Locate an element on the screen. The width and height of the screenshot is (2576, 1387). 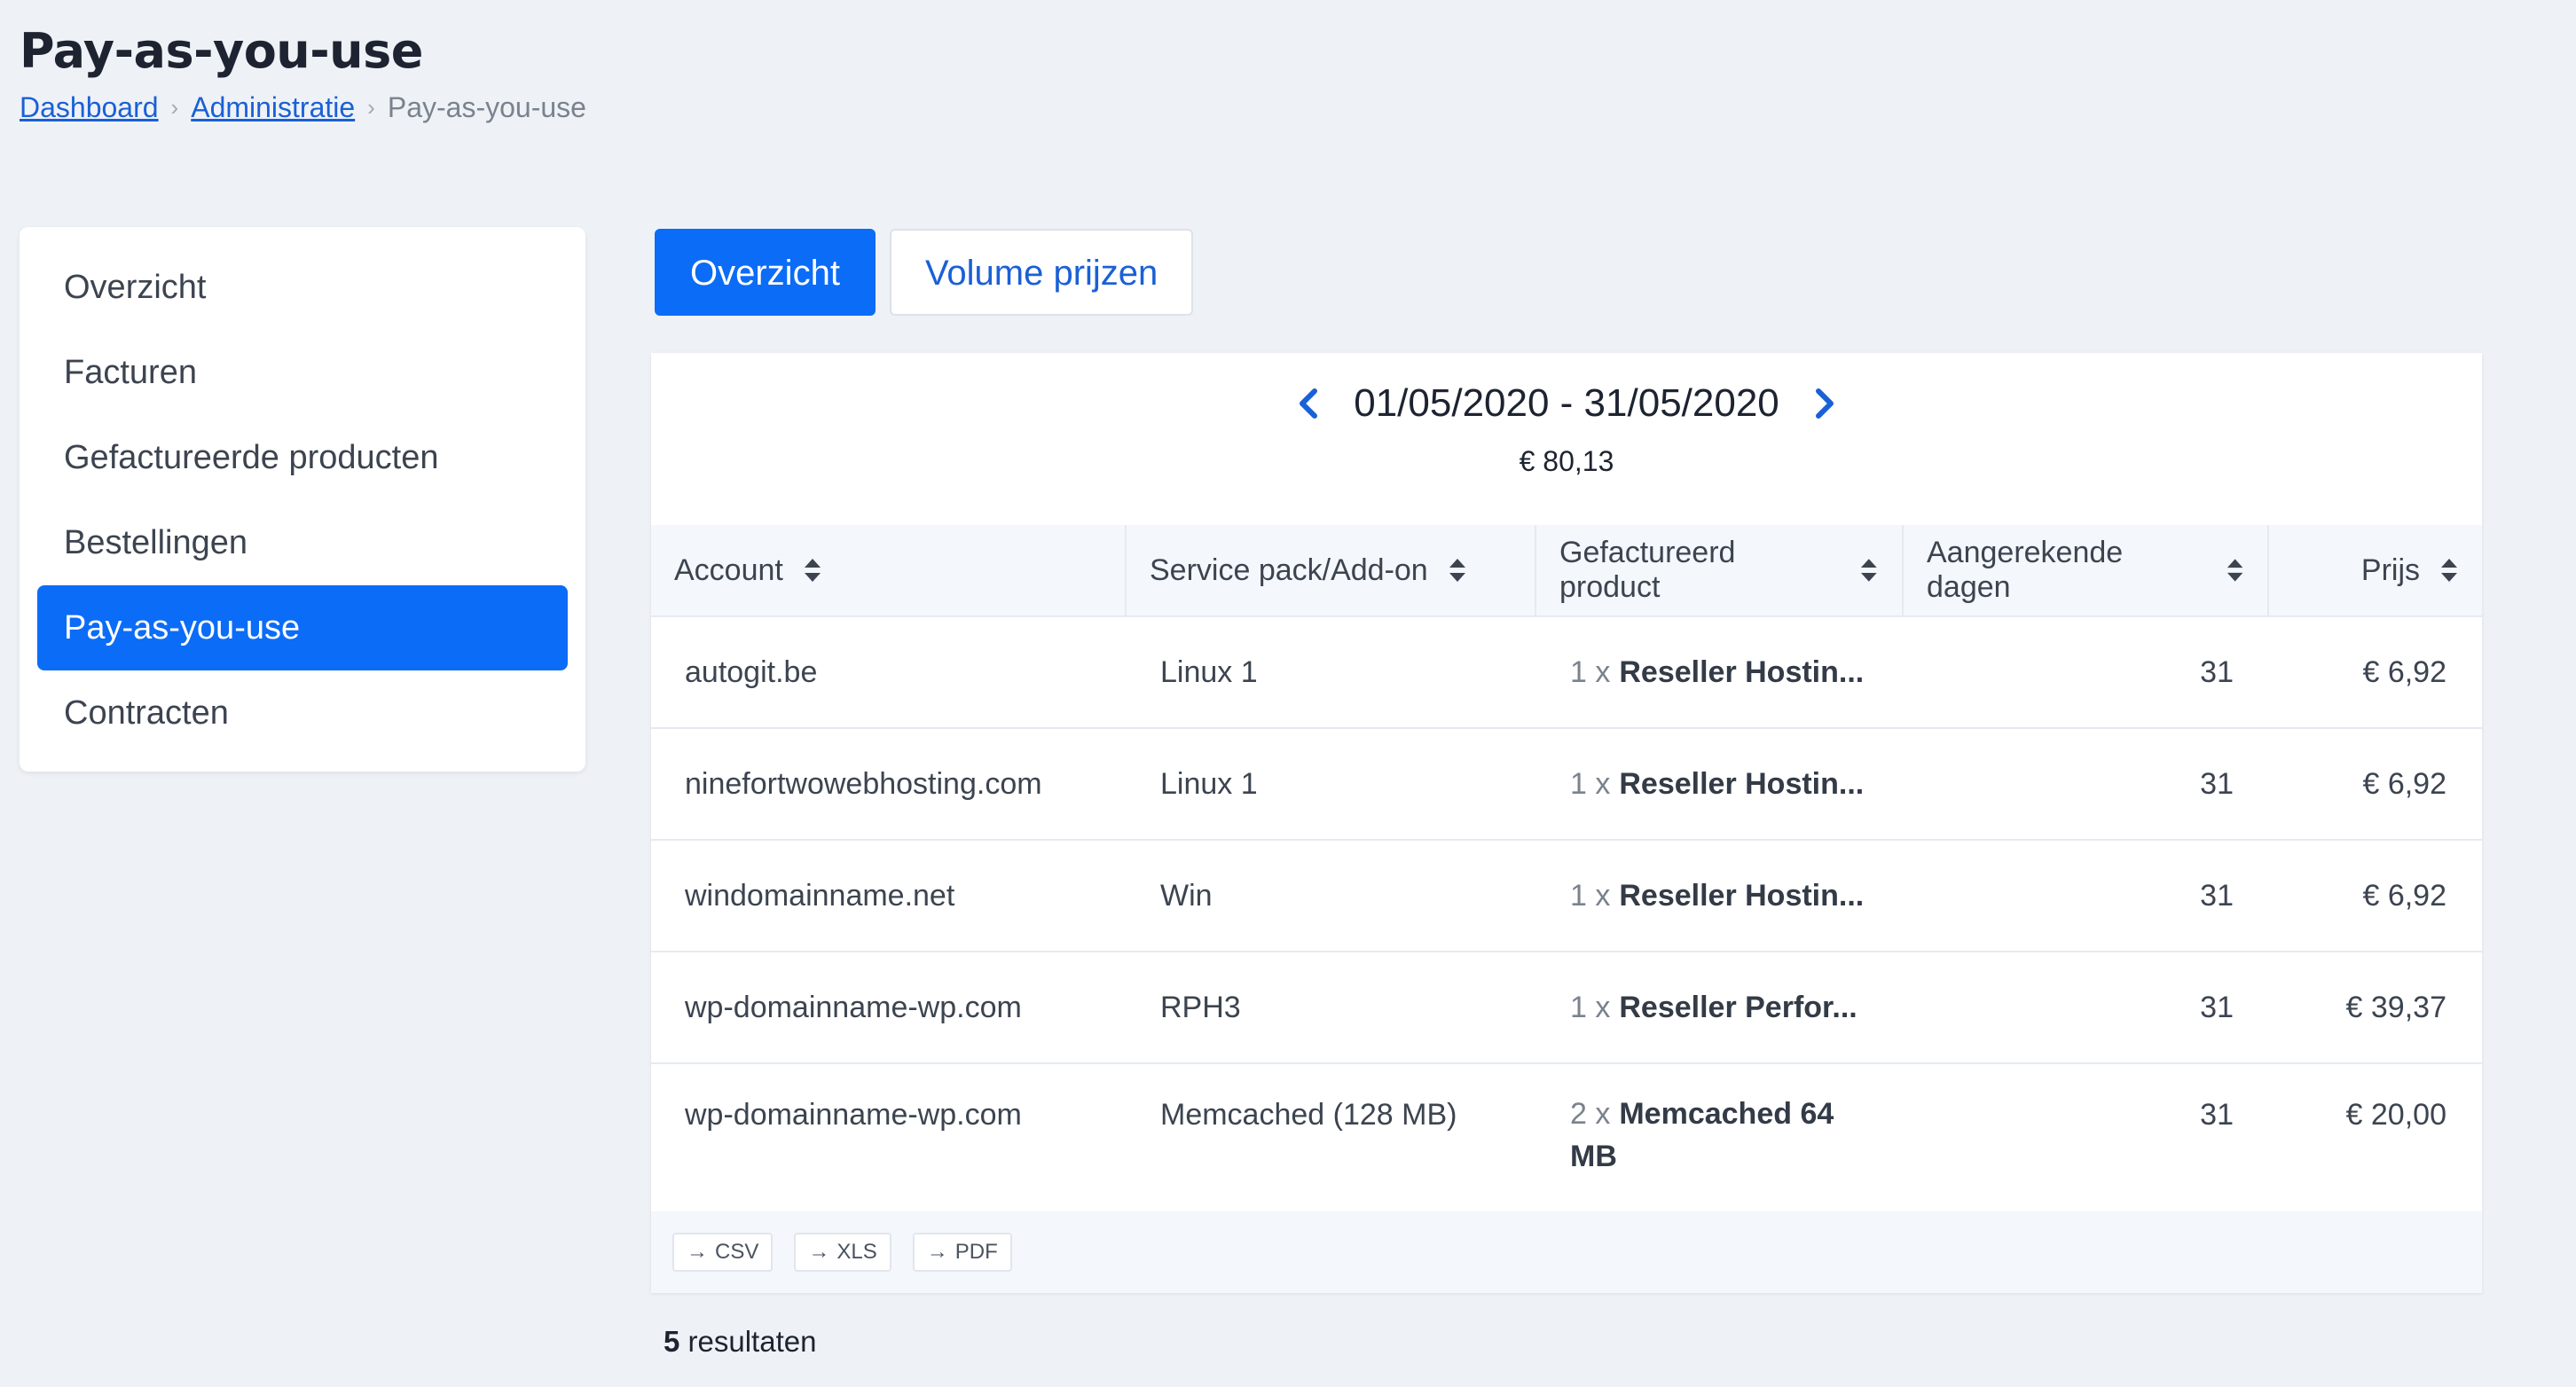
cell-account: windomainname.net is located at coordinates (820, 895).